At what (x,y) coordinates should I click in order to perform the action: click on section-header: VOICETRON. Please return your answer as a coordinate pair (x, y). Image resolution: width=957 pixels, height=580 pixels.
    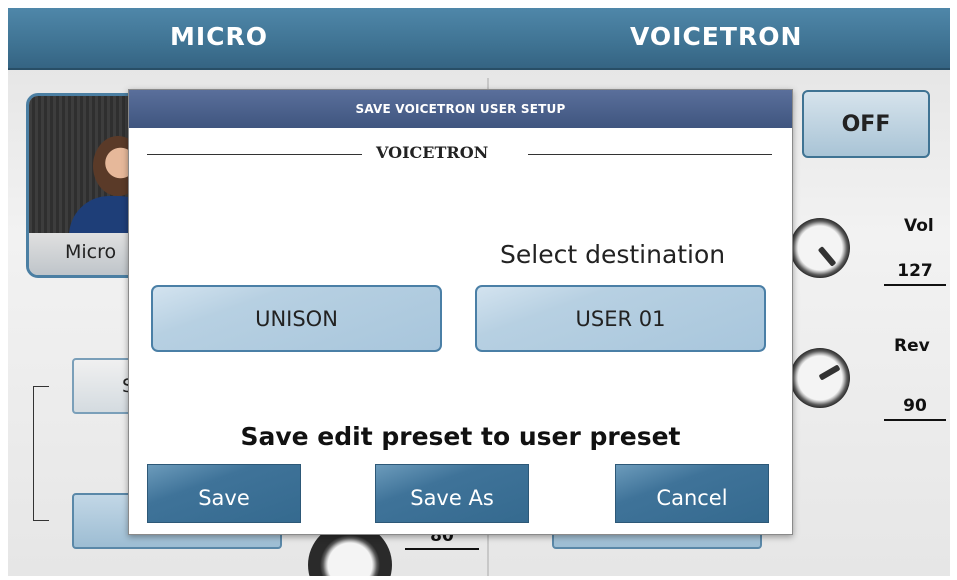
    Looking at the image, I should click on (459, 155).